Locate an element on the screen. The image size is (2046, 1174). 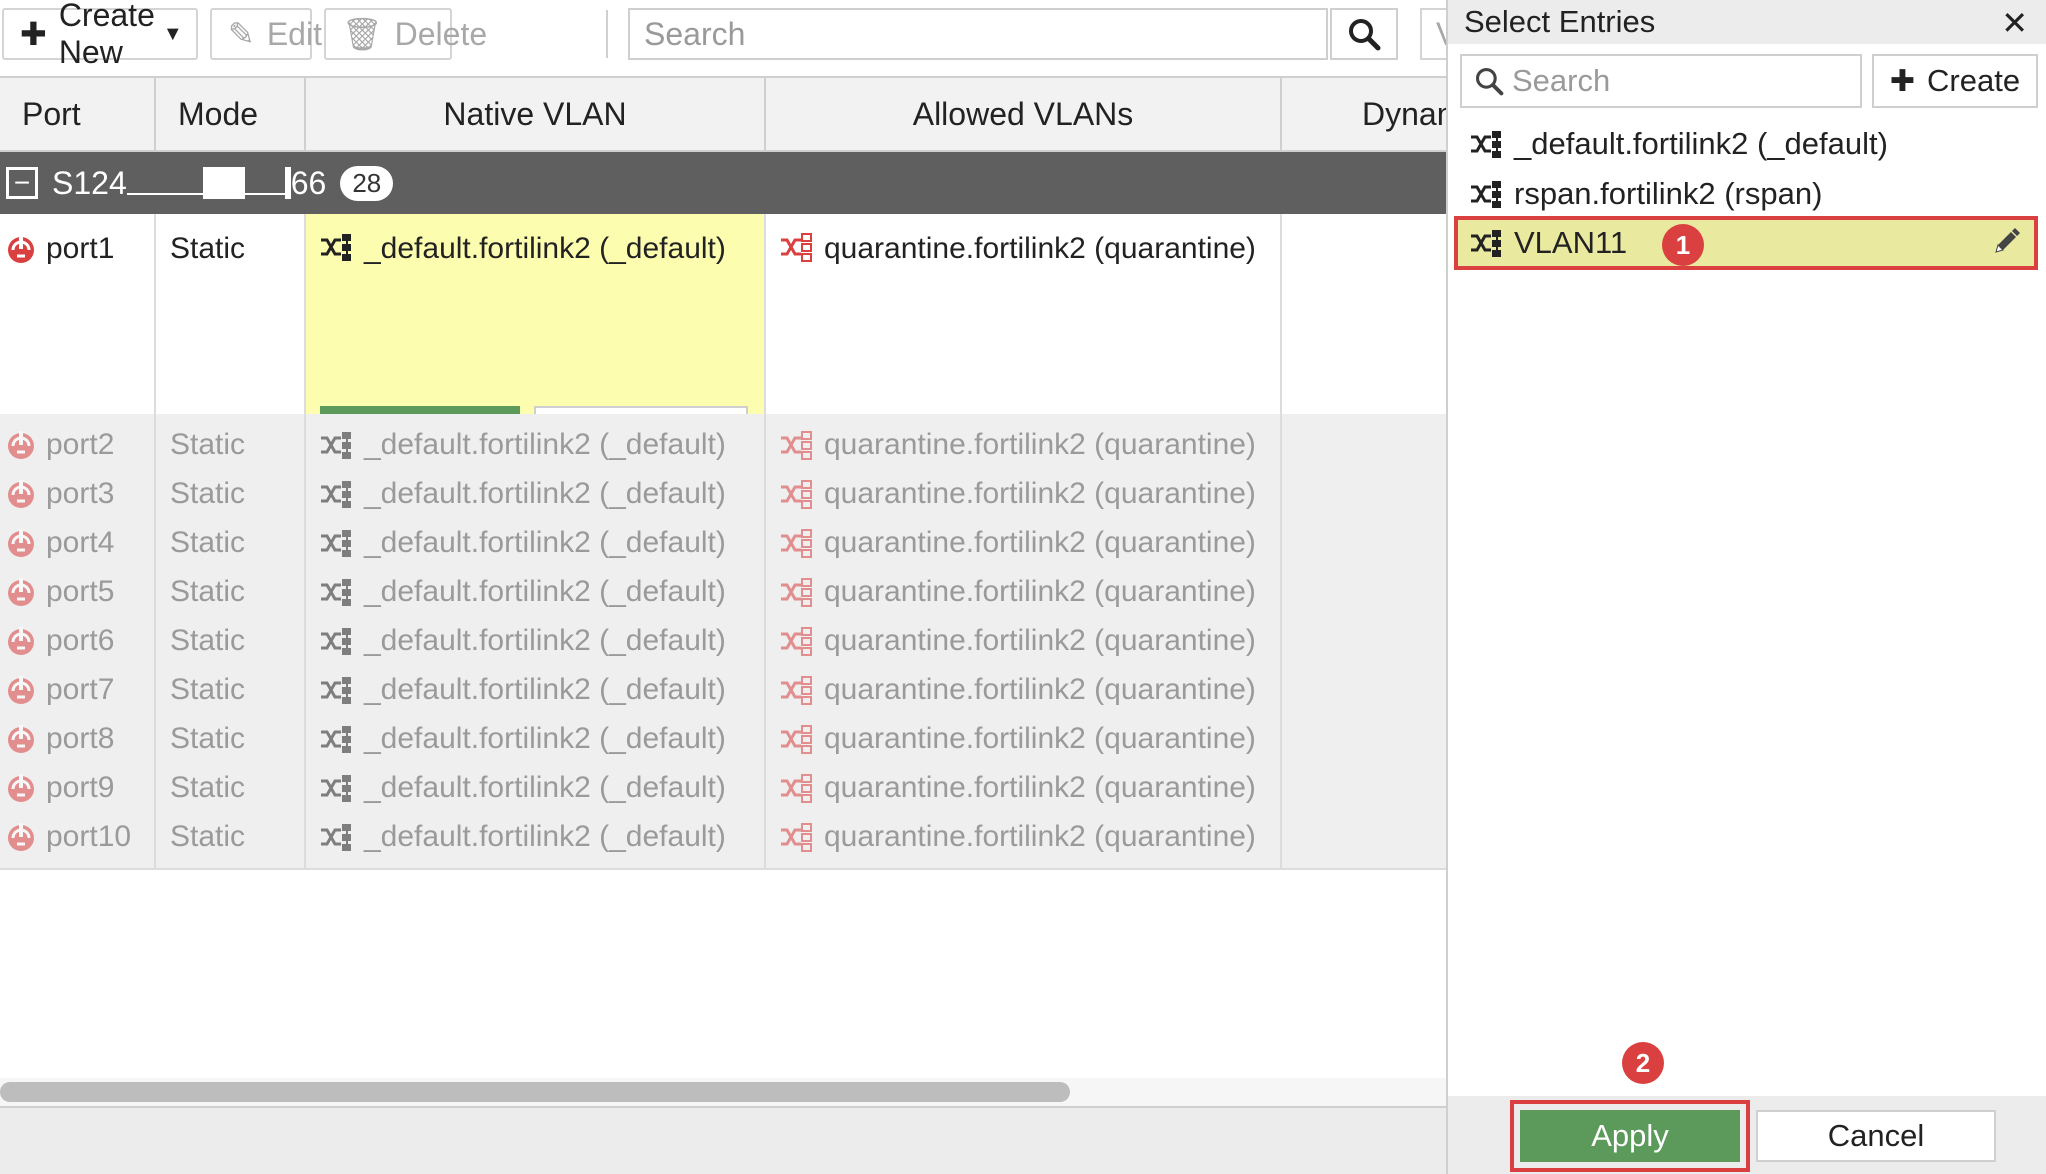
table-search-button is located at coordinates (1364, 34).